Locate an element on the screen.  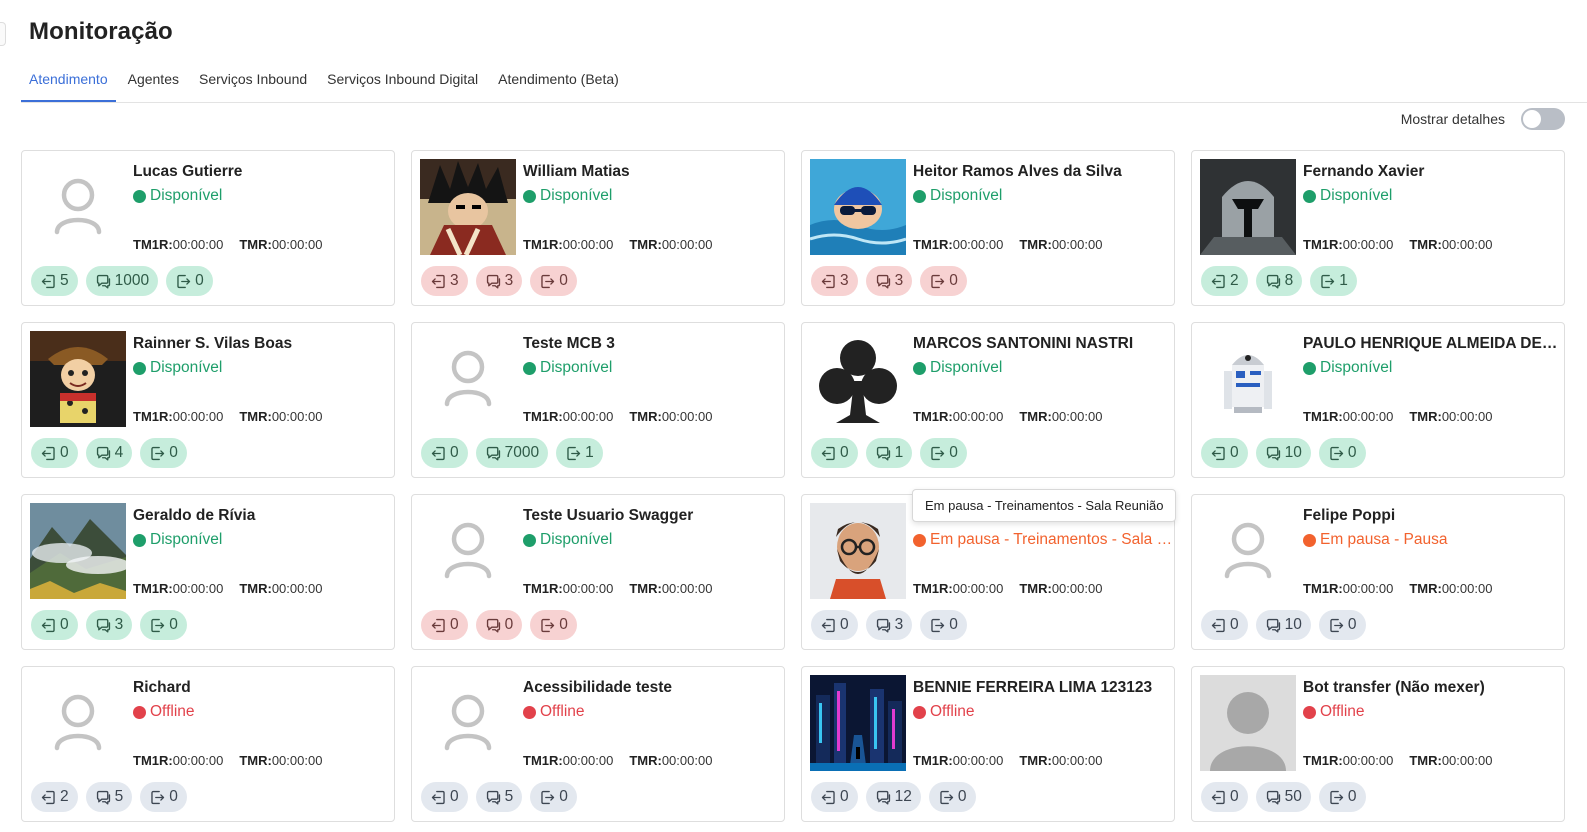
mountain-landscape-photo is located at coordinates (78, 551).